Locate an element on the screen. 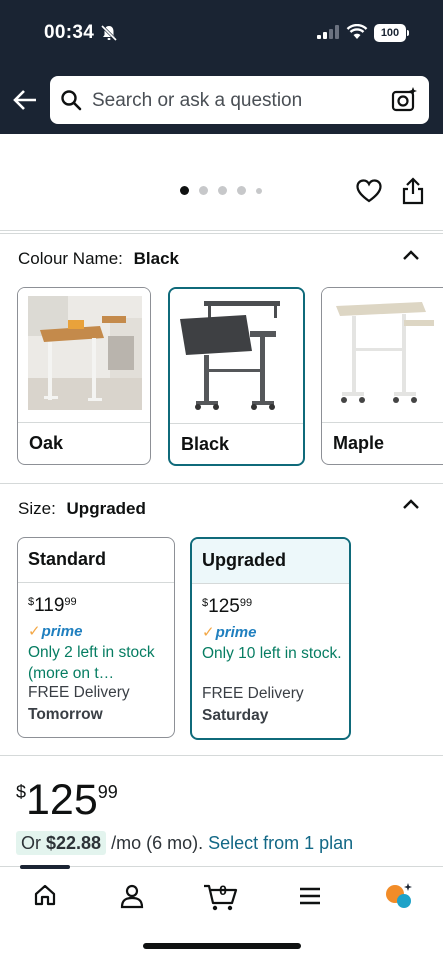 Image resolution: width=443 pixels, height=960 pixels. plan-prefix: Or is located at coordinates (31, 843).